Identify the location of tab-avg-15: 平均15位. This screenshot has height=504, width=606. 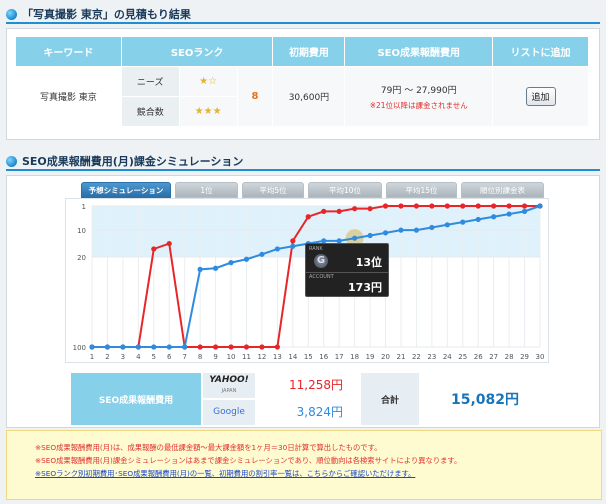
(421, 190).